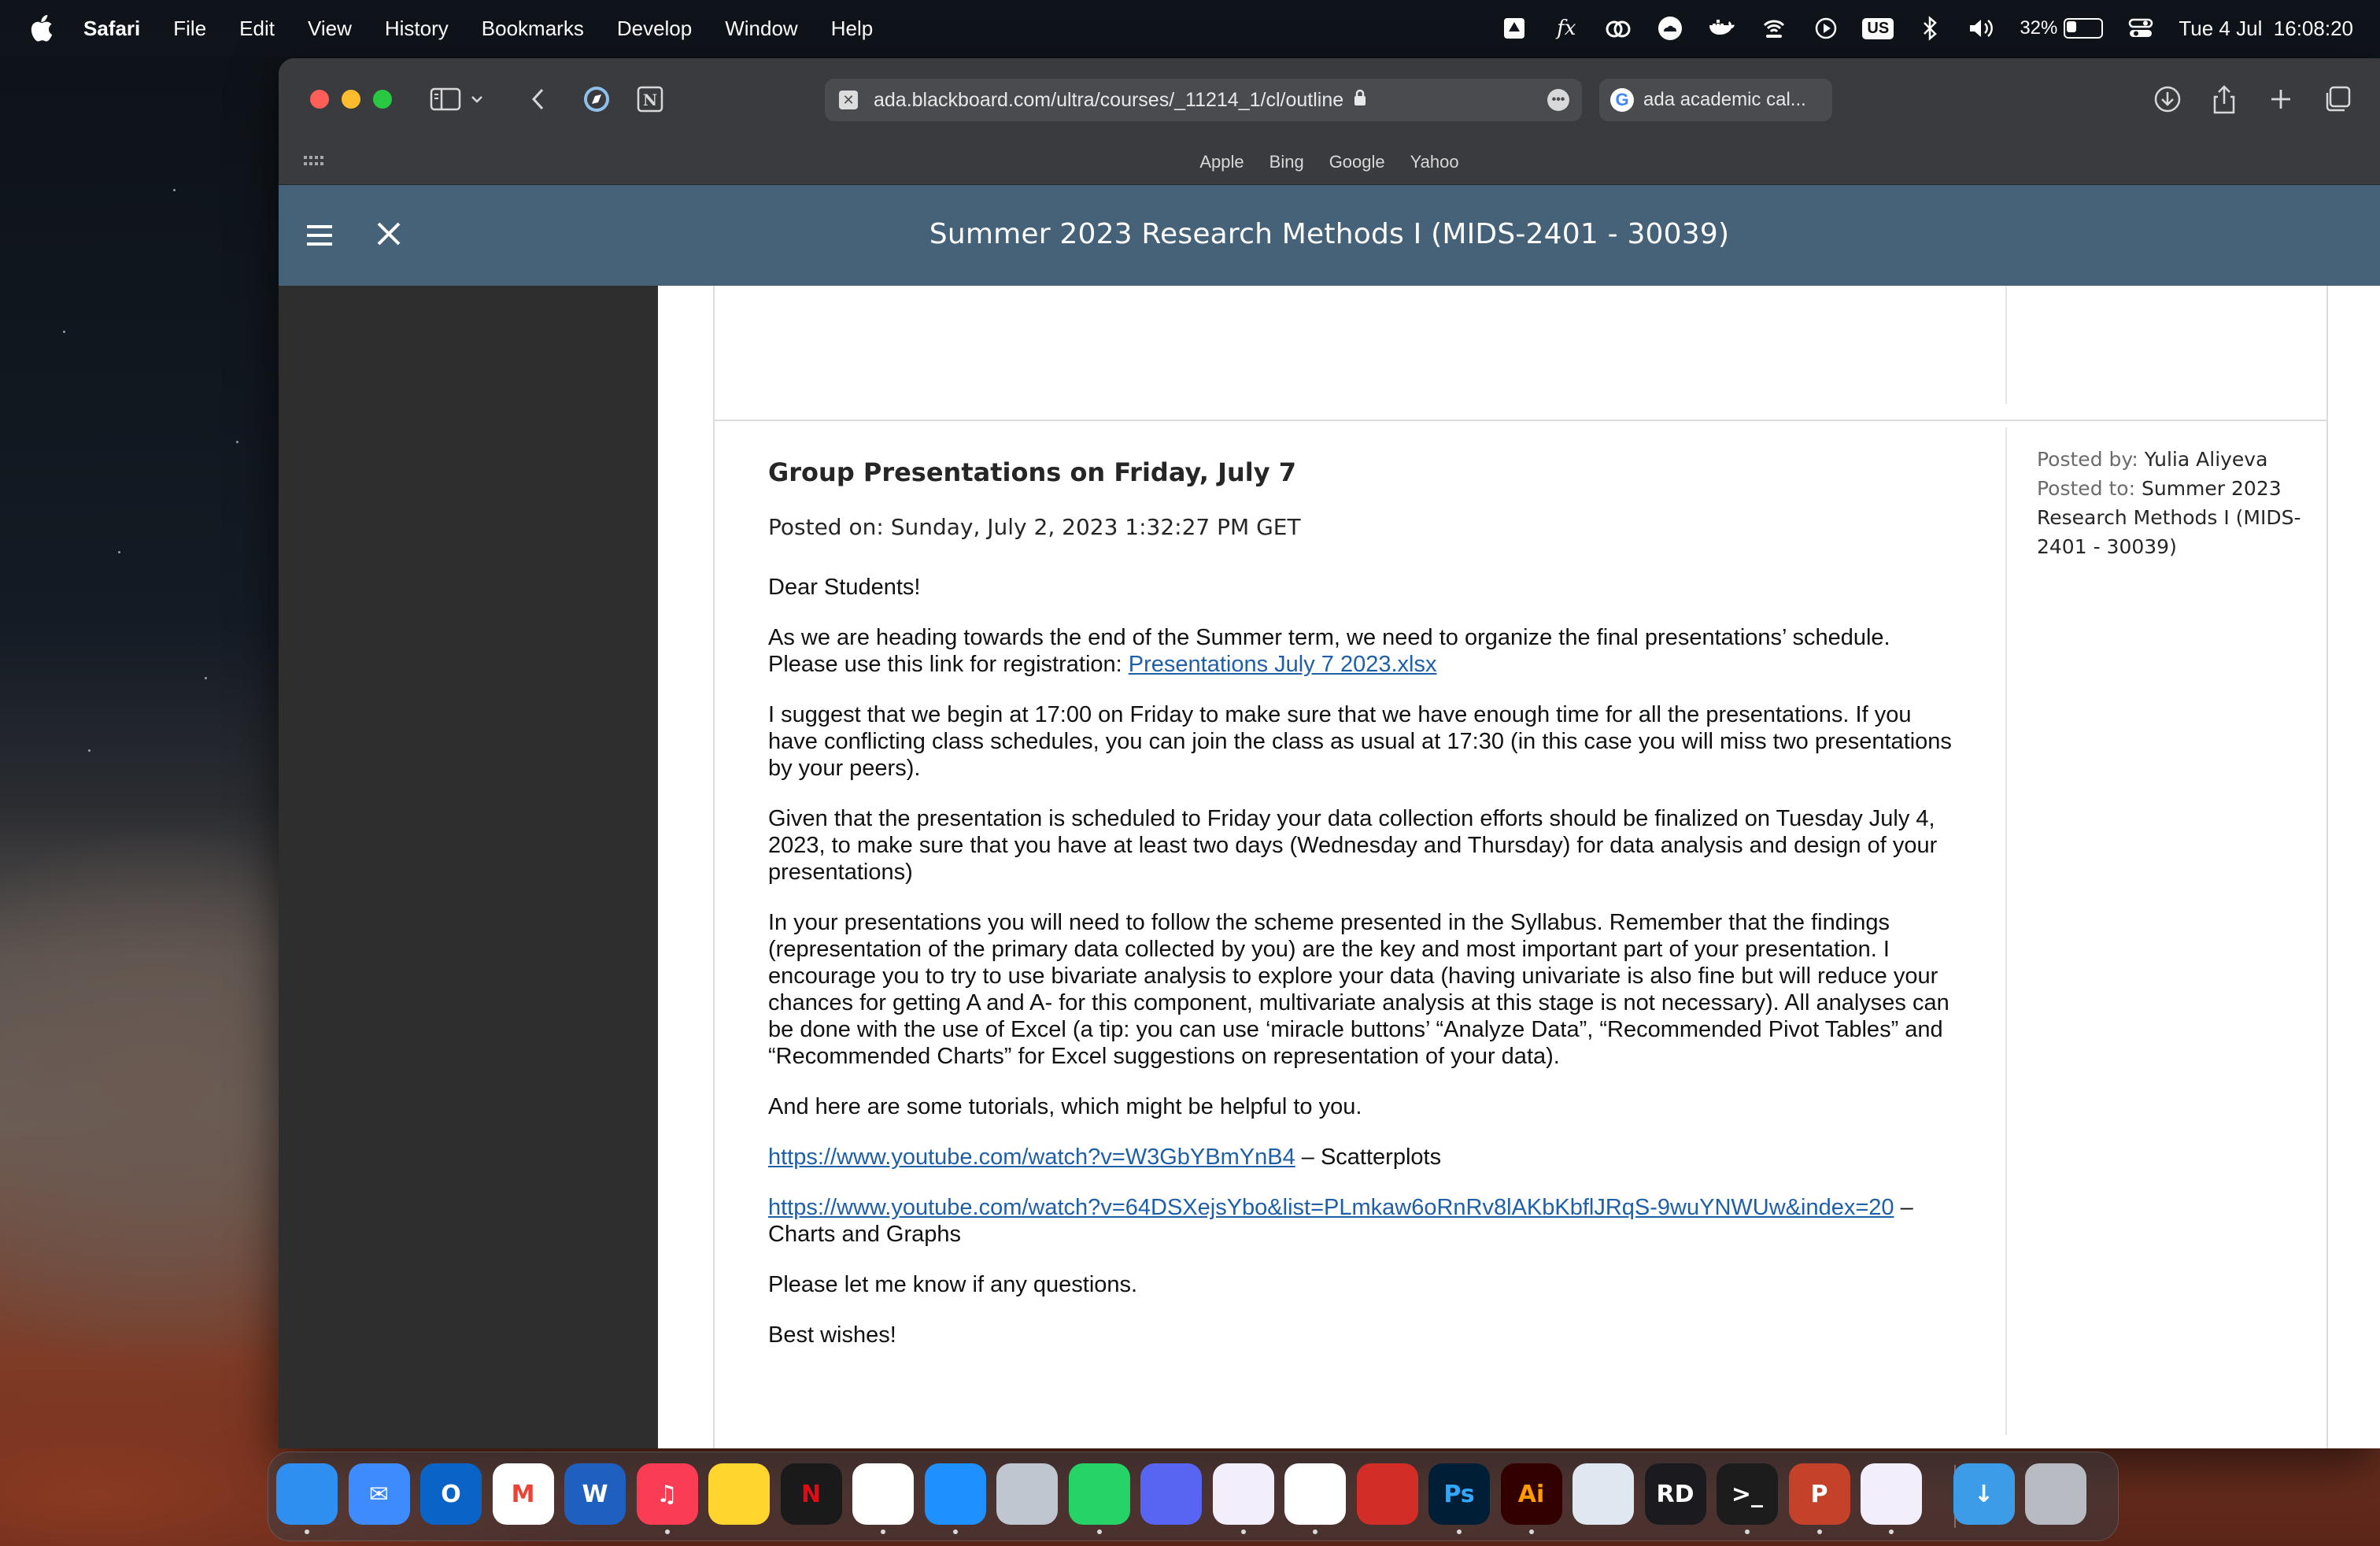 This screenshot has height=1546, width=2380. Describe the element at coordinates (1357, 162) in the screenshot. I see `favorite-google: Google` at that location.